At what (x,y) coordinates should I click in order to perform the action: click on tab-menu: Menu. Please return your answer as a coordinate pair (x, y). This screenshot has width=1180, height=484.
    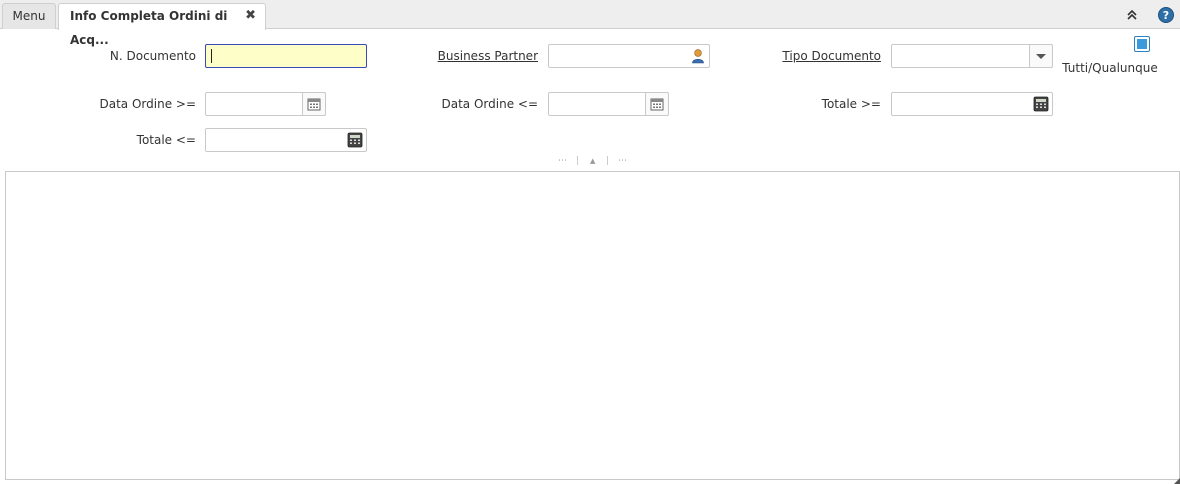
    Looking at the image, I should click on (29, 16).